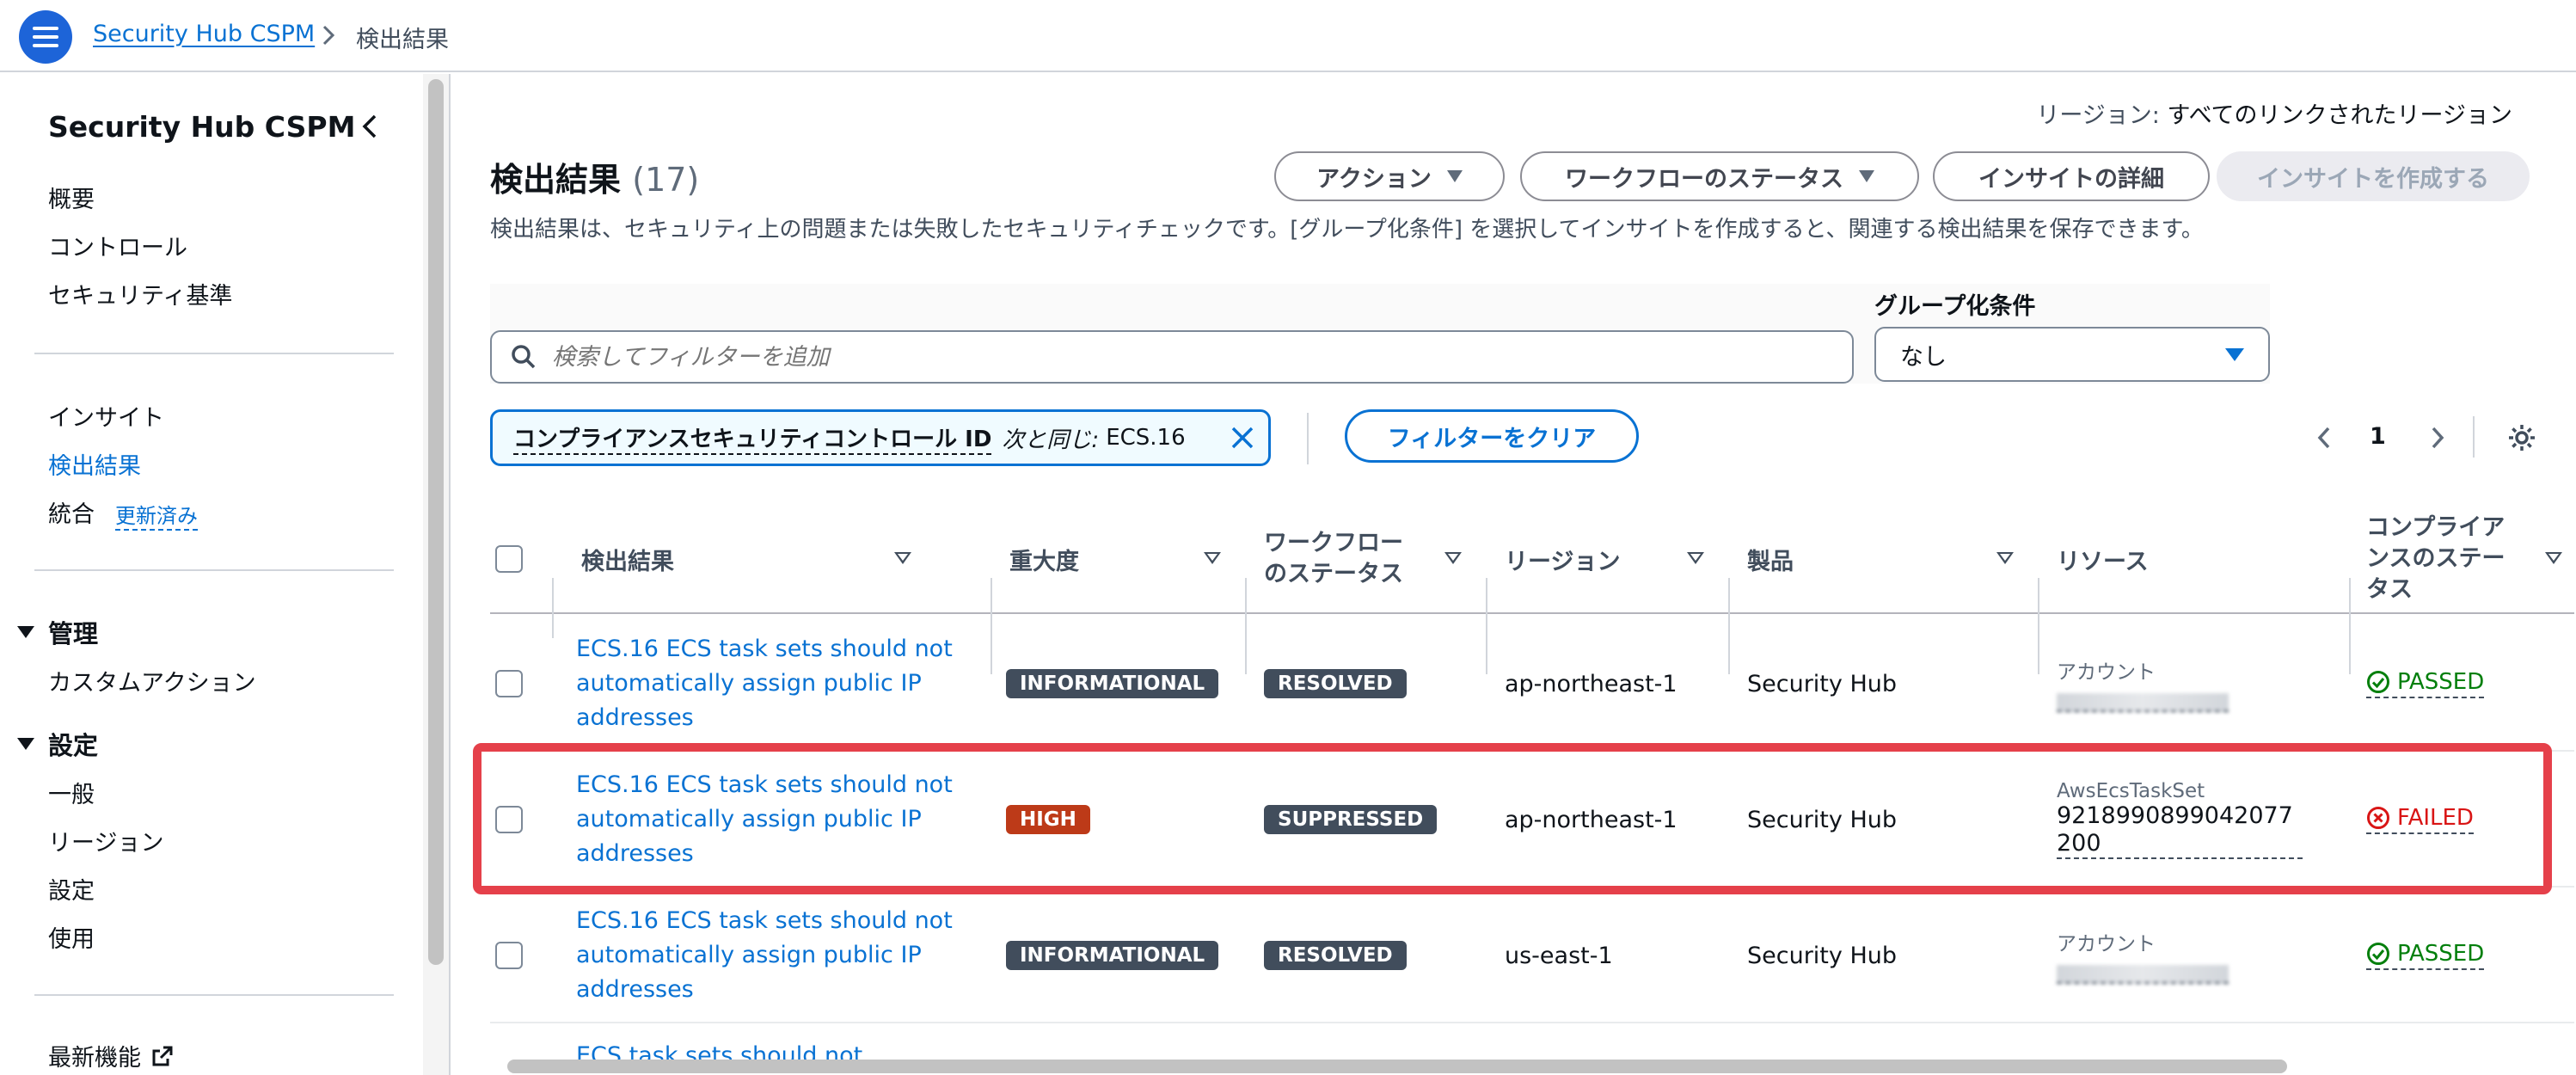  Describe the element at coordinates (152, 680) in the screenshot. I see `sidebar-item-custom-actions: カスタムアクション` at that location.